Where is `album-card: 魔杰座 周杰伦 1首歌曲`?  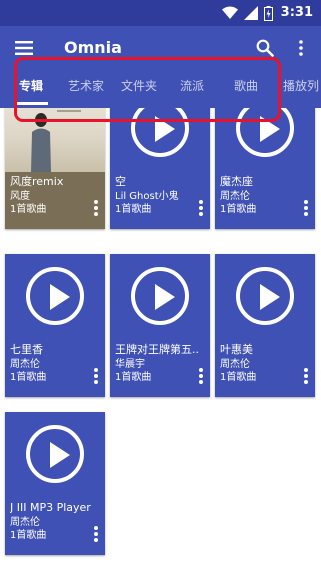
album-card: 魔杰座 周杰伦 1首歌曲 is located at coordinates (265, 168).